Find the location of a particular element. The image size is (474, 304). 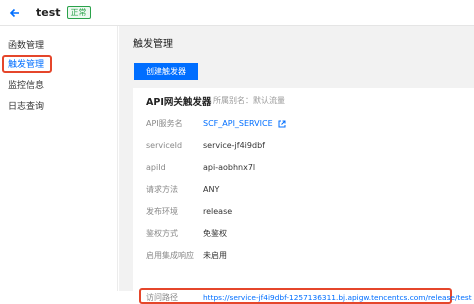

row-label-auth: 鉴权方式 is located at coordinates (162, 233).